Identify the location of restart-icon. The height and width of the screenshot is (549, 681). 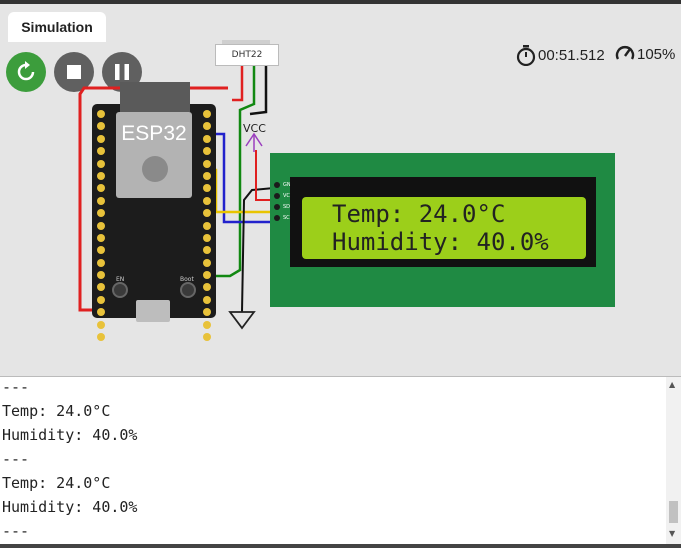
(26, 71).